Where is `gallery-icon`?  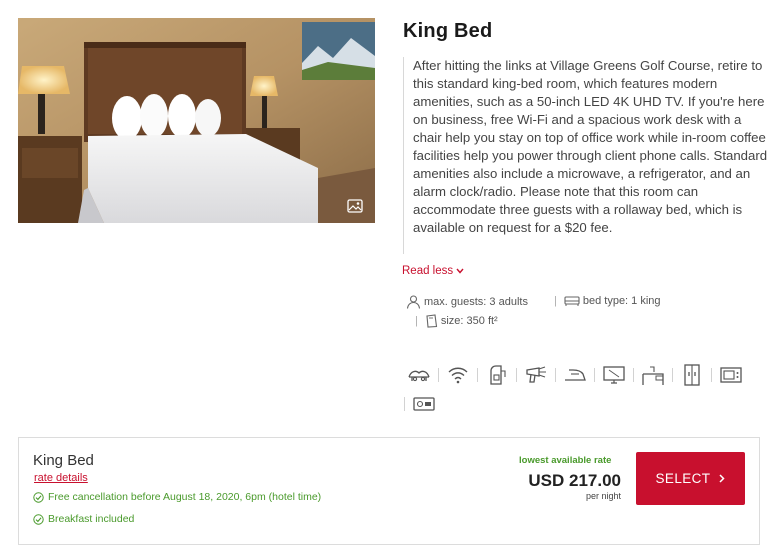 gallery-icon is located at coordinates (355, 206).